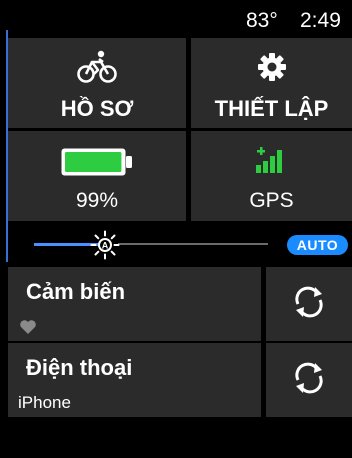  What do you see at coordinates (271, 162) in the screenshot?
I see `gps-signal-icon` at bounding box center [271, 162].